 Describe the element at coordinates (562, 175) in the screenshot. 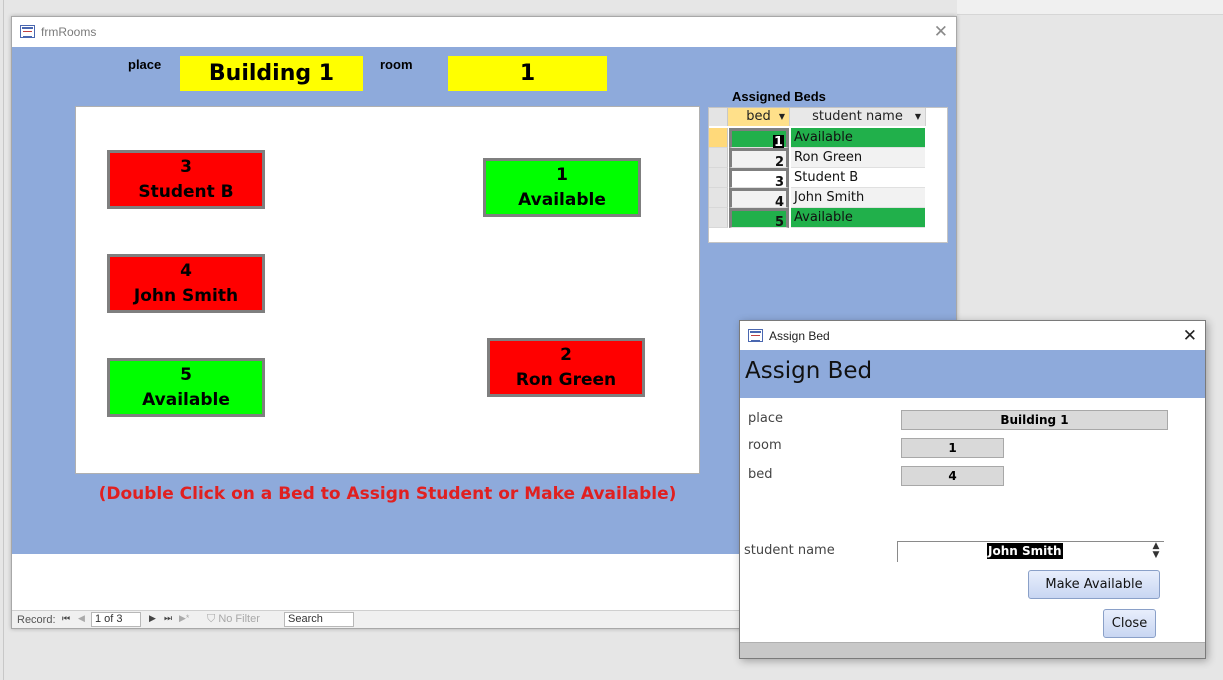

I see `bed-number: 1` at that location.